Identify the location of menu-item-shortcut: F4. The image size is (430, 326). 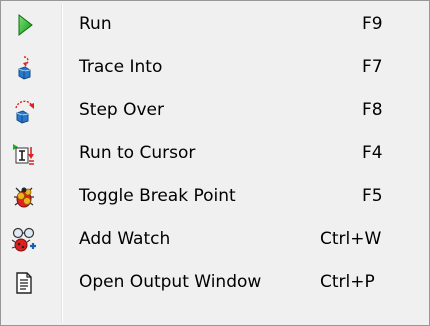
(372, 153).